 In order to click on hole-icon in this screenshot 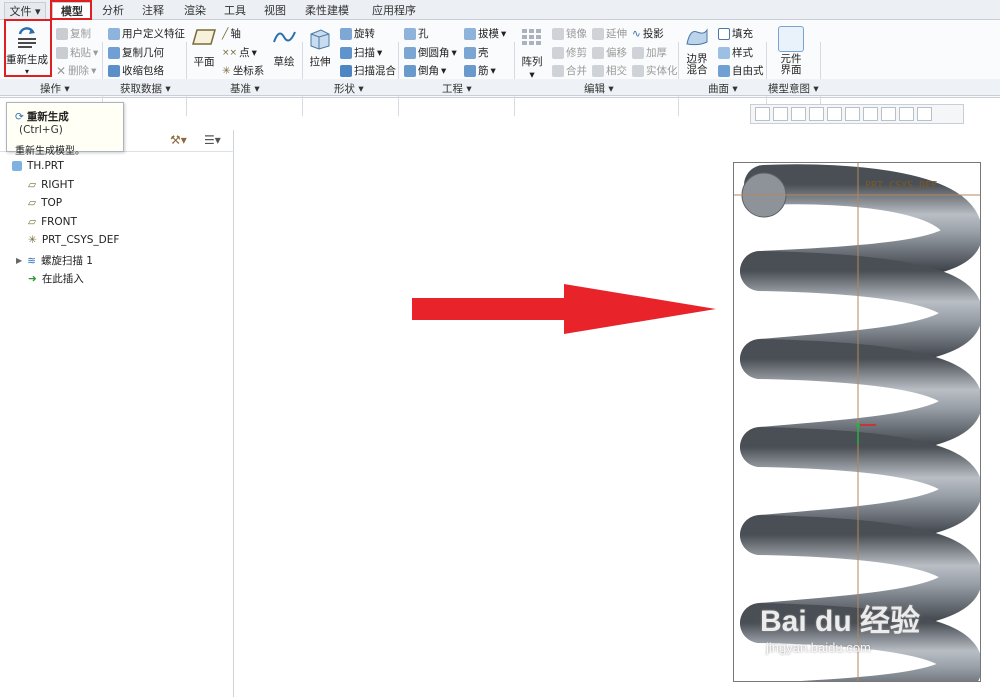, I will do `click(410, 33)`.